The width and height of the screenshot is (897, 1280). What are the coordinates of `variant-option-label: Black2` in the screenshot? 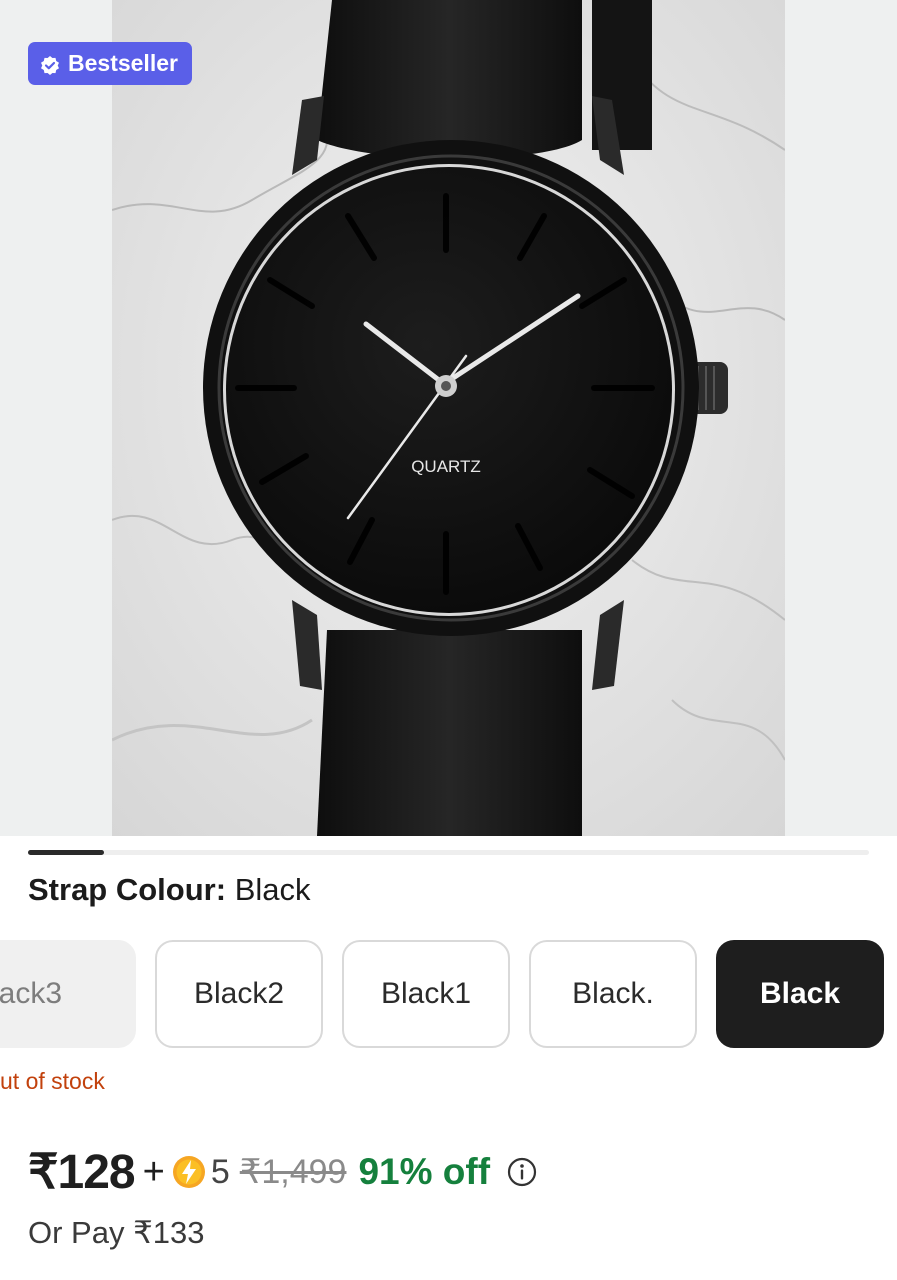 It's located at (239, 993).